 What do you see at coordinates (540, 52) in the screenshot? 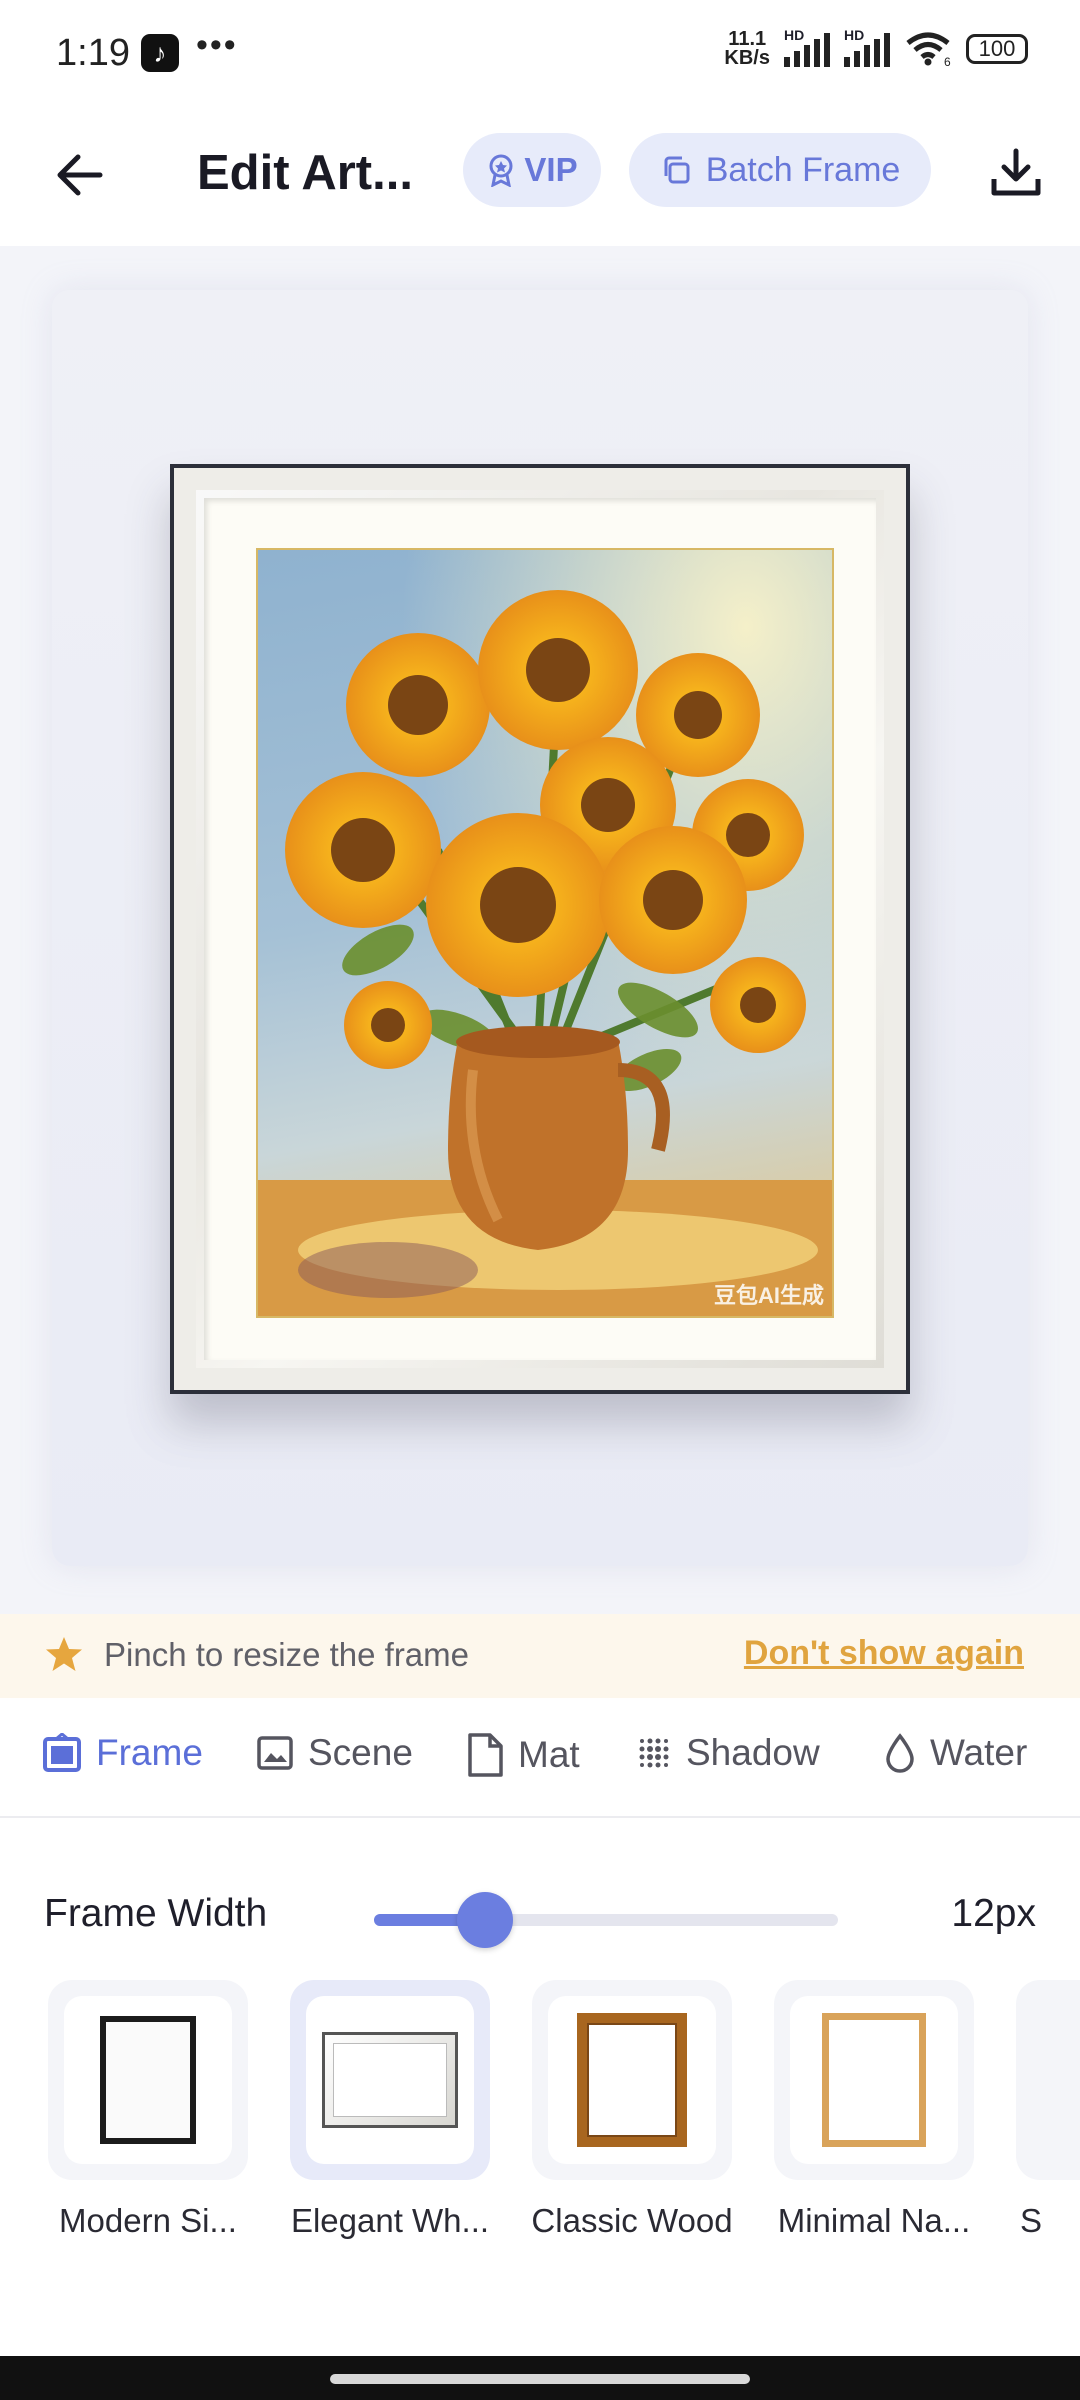
I see `status-bar: 1:19 ♪ ••• 11.1 KB/s HD HD 6 100` at bounding box center [540, 52].